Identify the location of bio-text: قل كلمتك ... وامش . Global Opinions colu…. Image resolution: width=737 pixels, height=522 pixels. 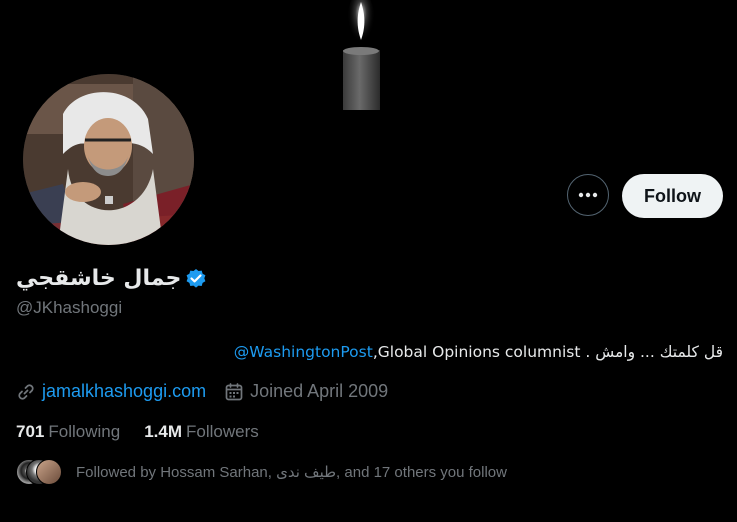
(547, 352).